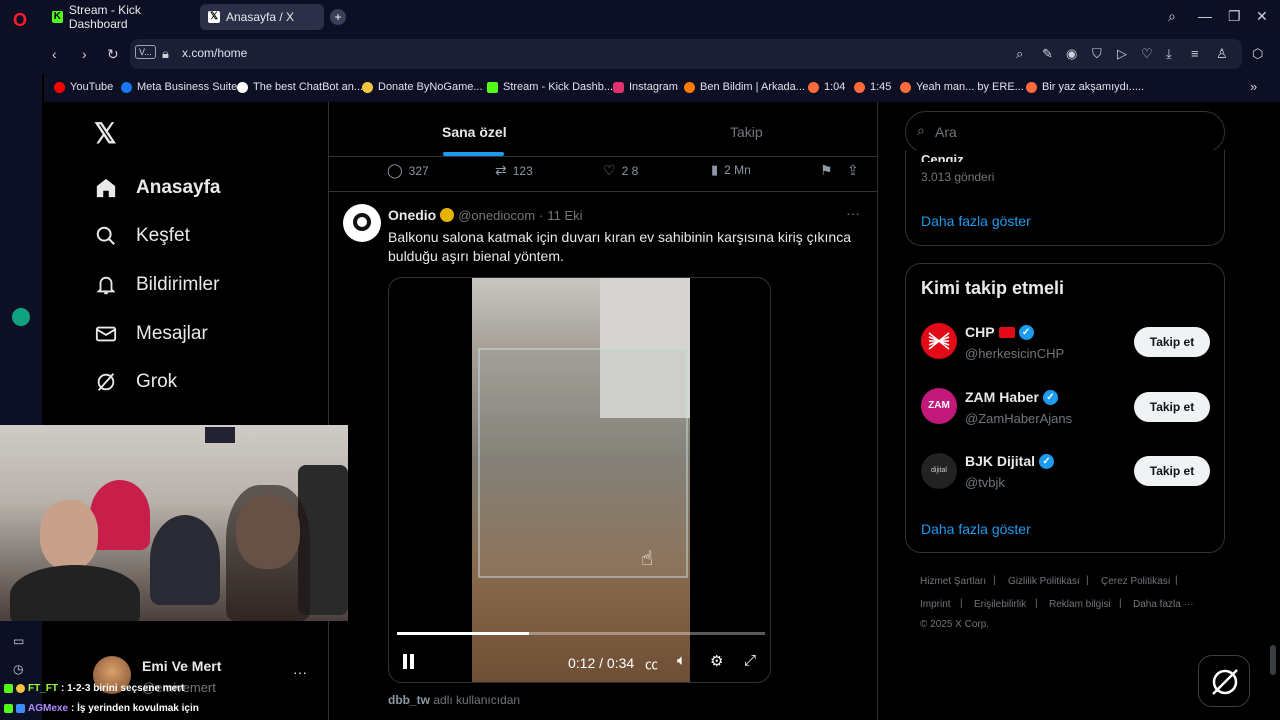 Image resolution: width=1280 pixels, height=720 pixels. I want to click on account-name: BJK Dijital ✓, so click(1010, 461).